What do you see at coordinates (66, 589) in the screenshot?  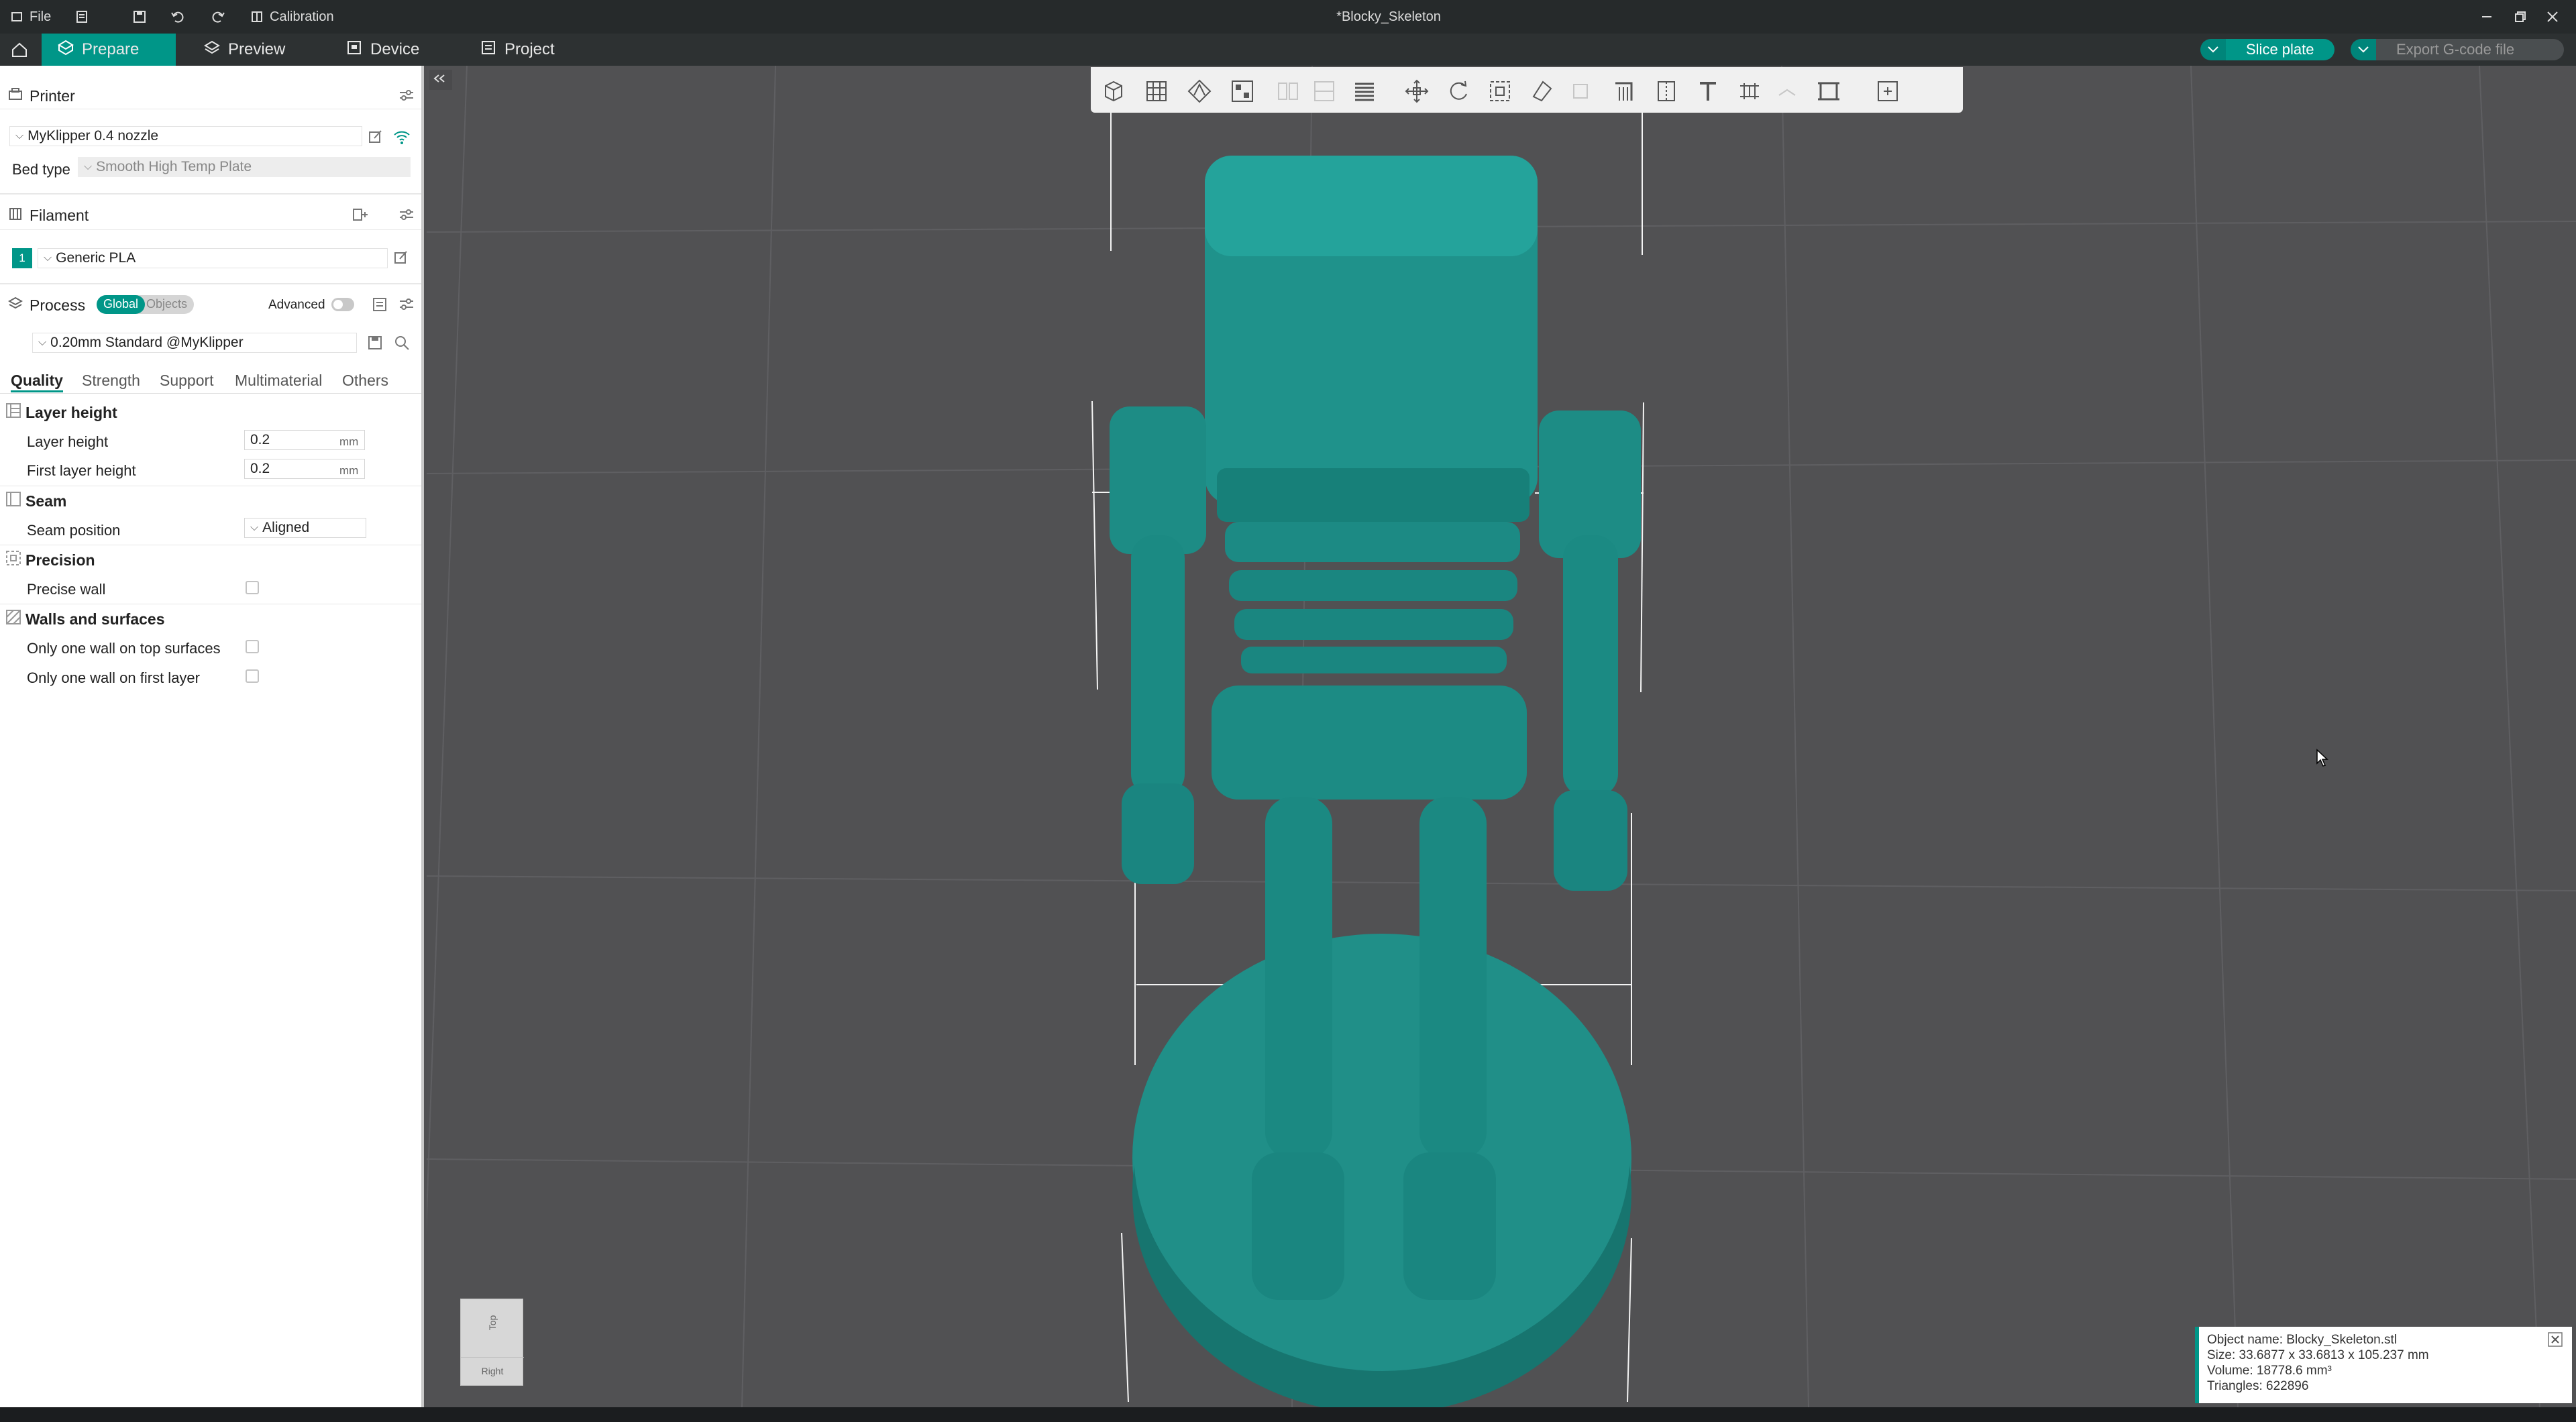 I see `precise-wall-label: Precise wall` at bounding box center [66, 589].